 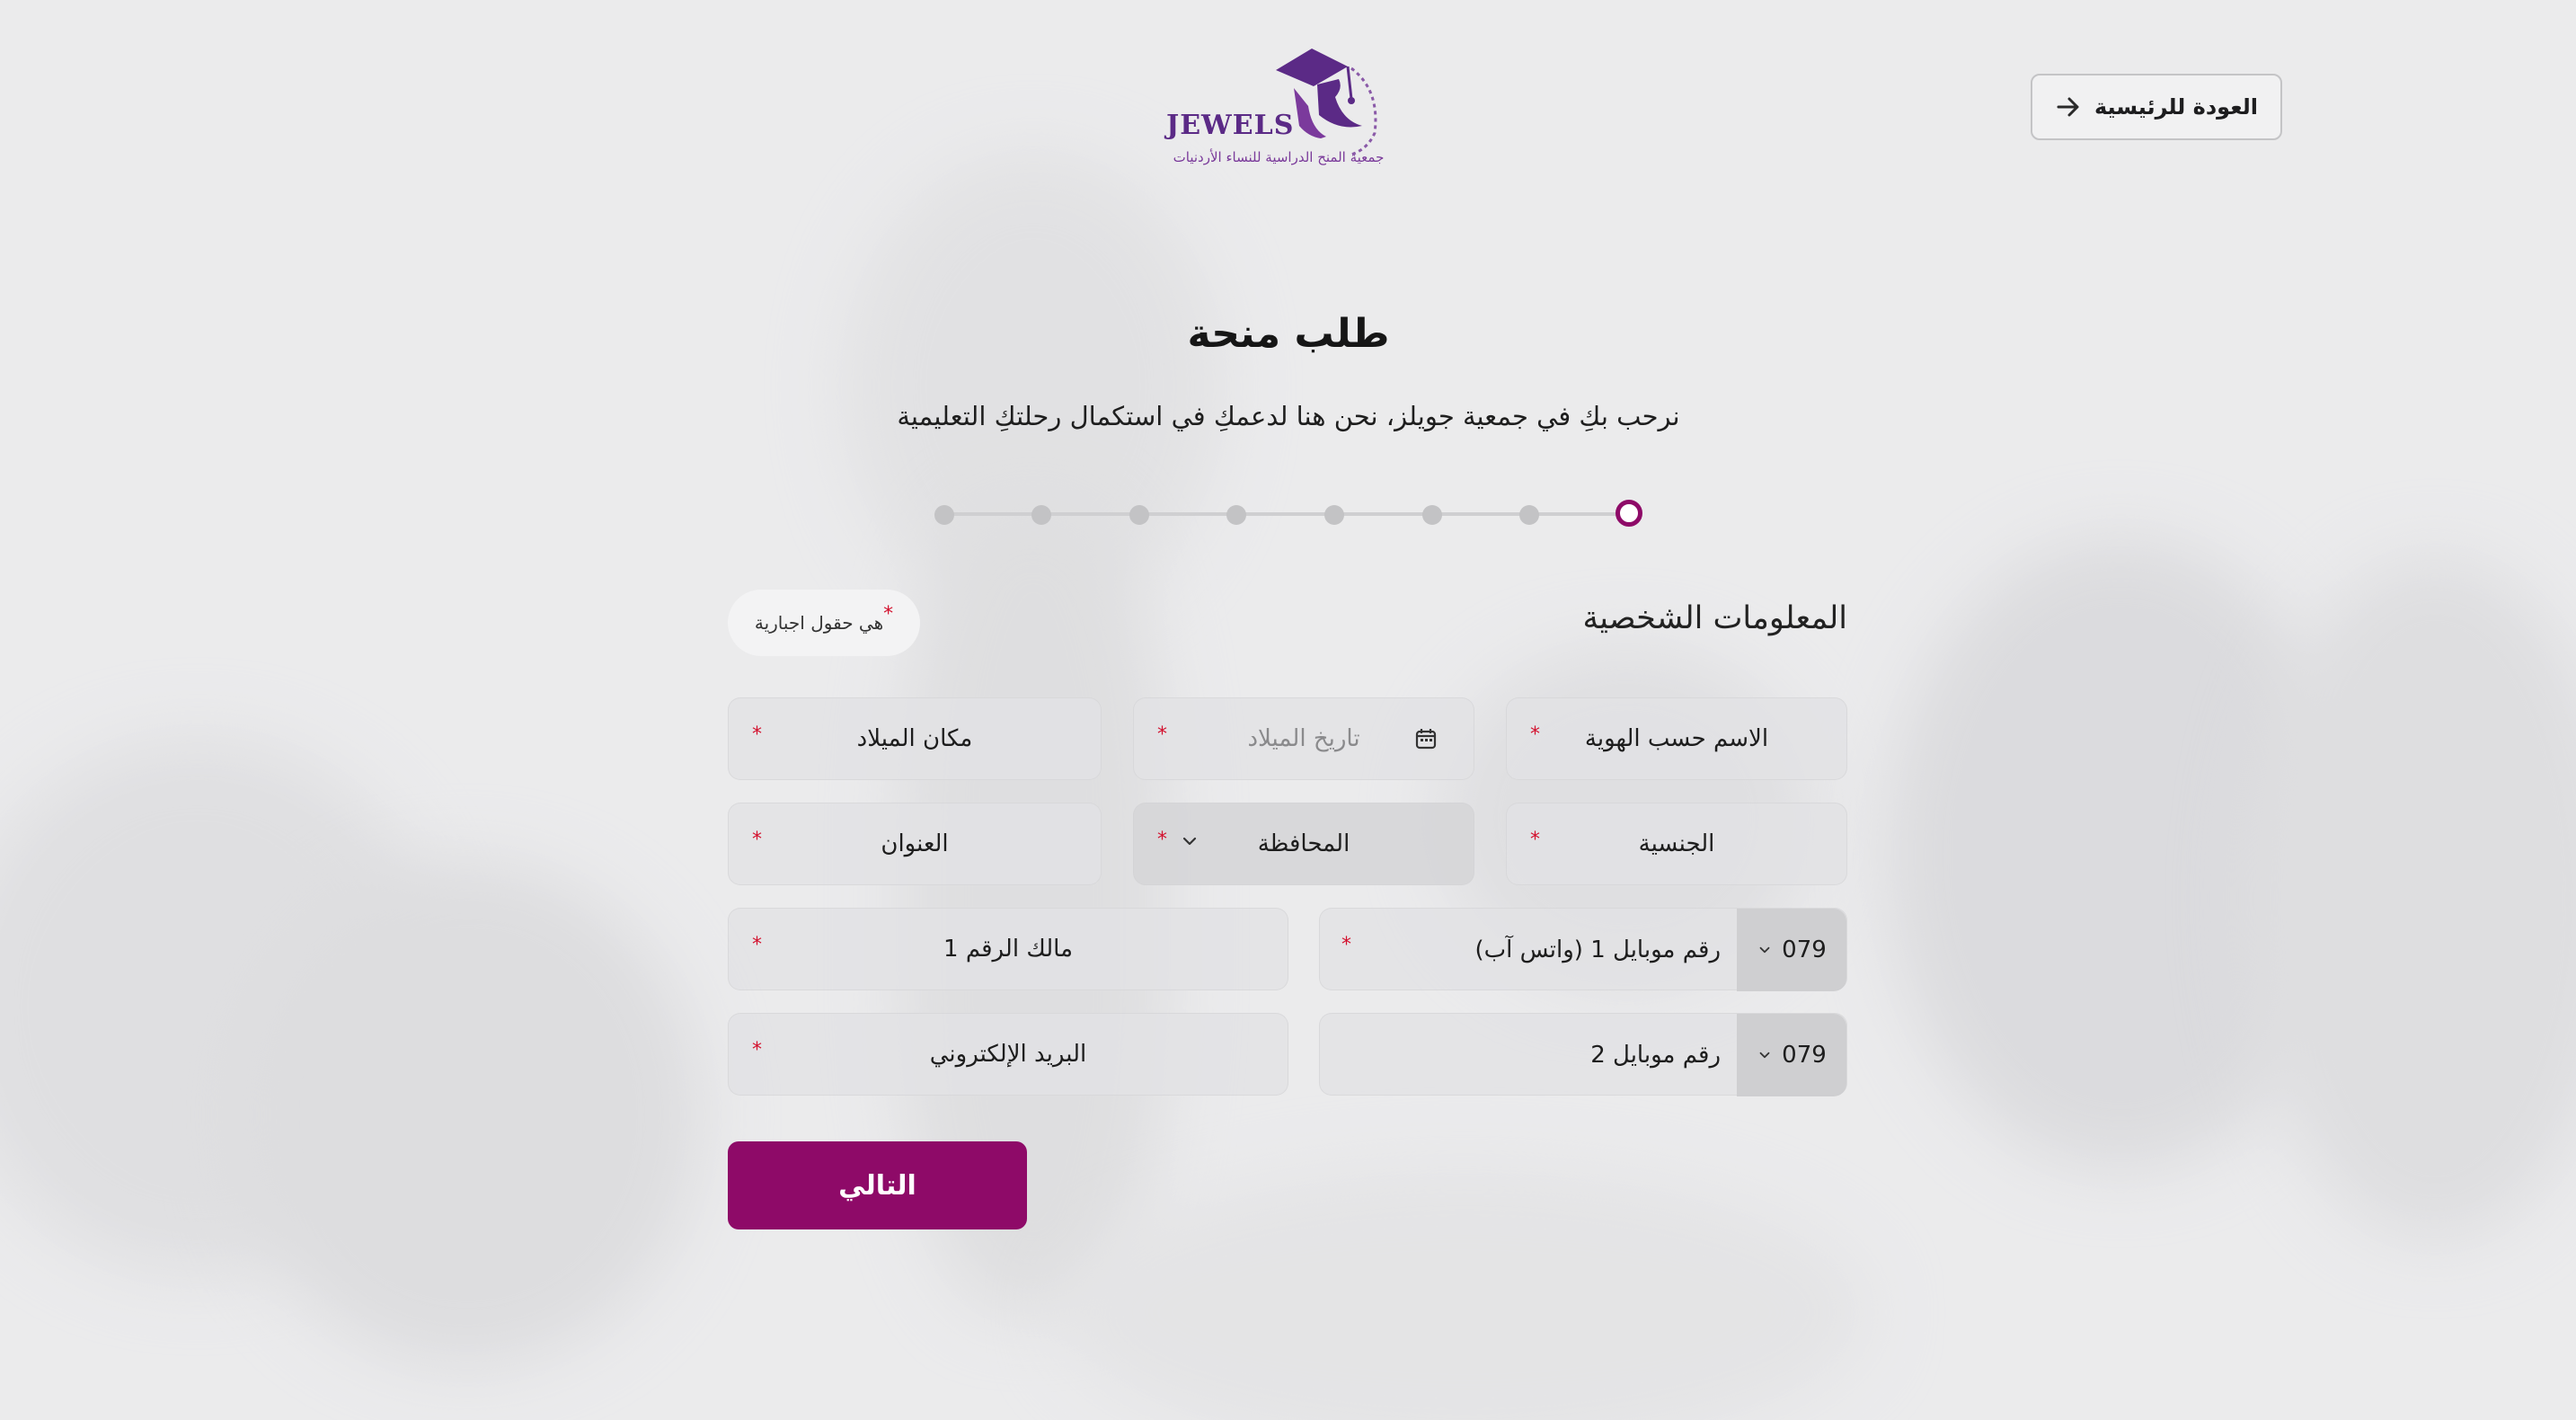 I want to click on mobile-1-code-select: 079, so click(x=1791, y=950).